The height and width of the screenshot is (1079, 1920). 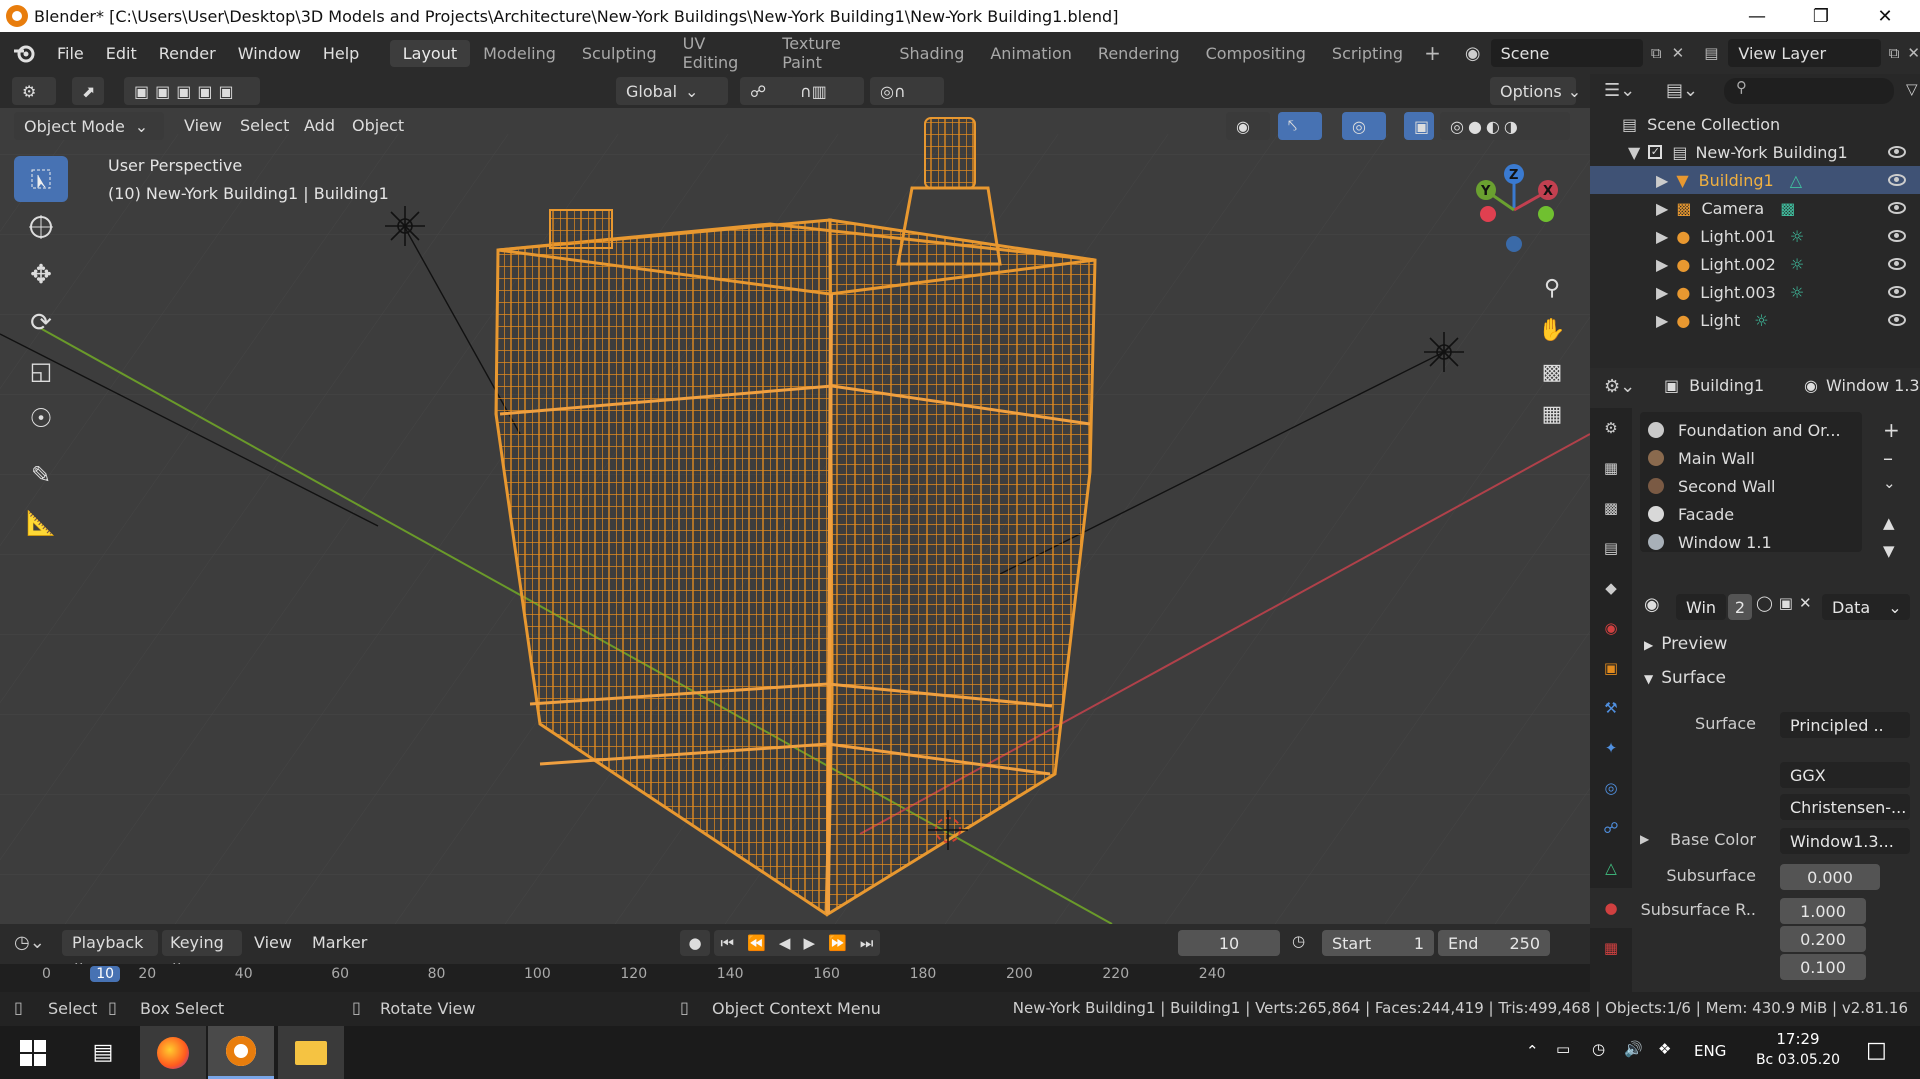 I want to click on material-slot-second-wall: Second Wall, so click(x=1711, y=486).